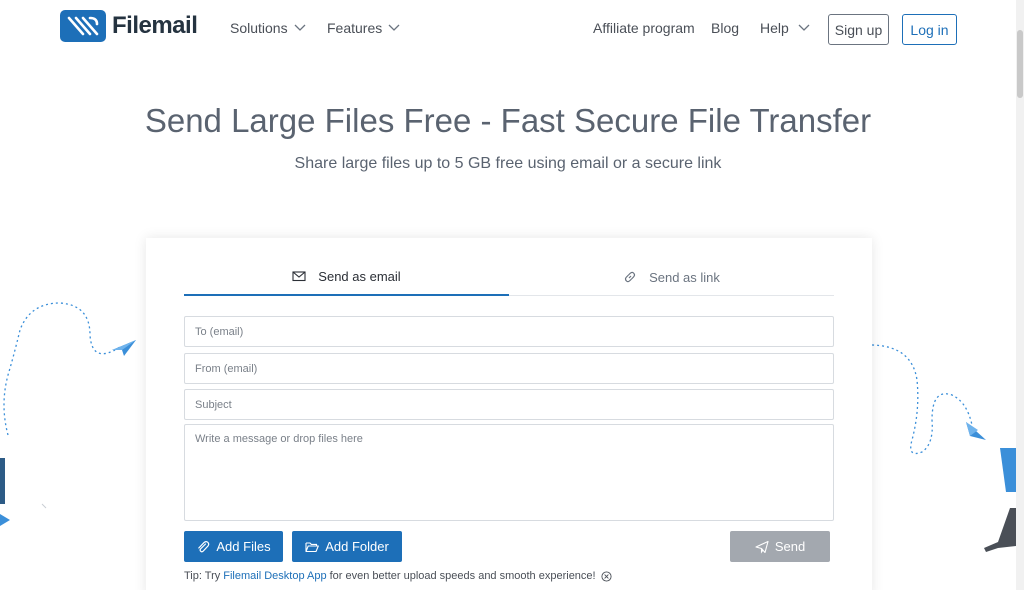  I want to click on paper-plane-right-icon, so click(976, 431).